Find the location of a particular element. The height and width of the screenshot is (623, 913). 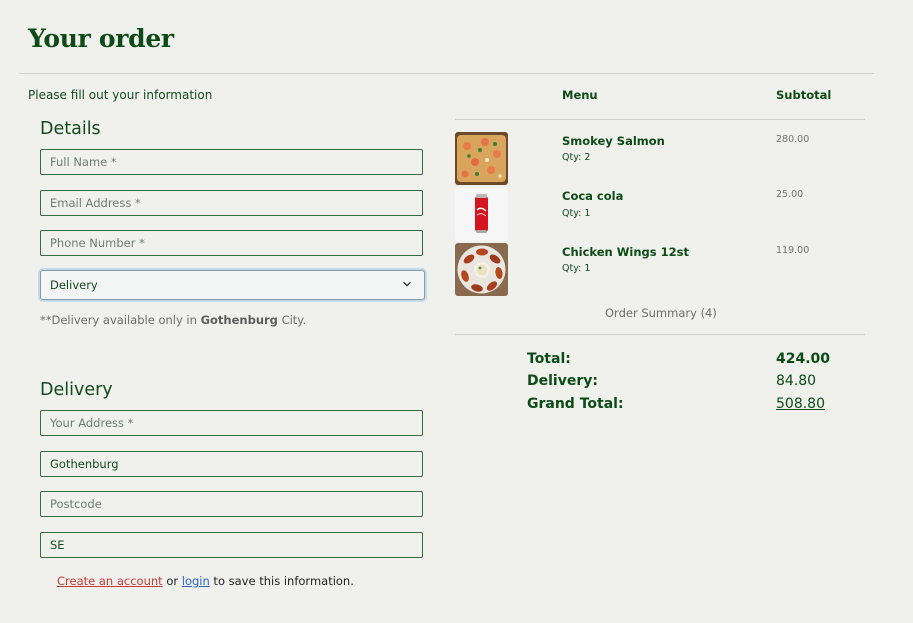

item-price: 119.00 is located at coordinates (793, 250).